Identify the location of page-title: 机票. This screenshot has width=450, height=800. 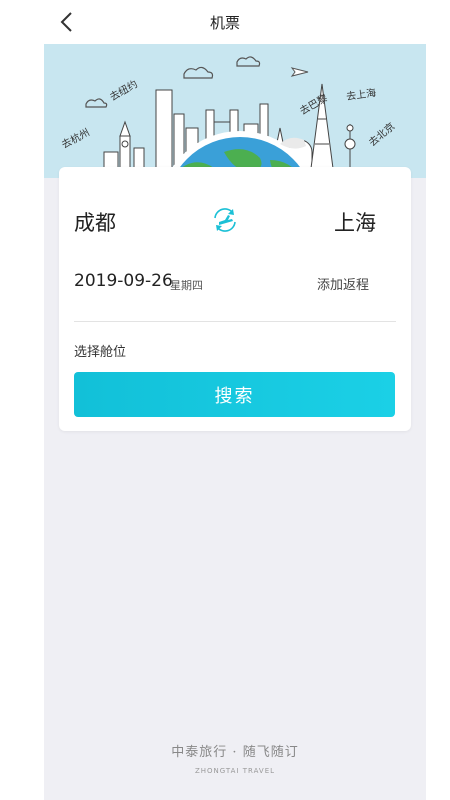
(224, 23).